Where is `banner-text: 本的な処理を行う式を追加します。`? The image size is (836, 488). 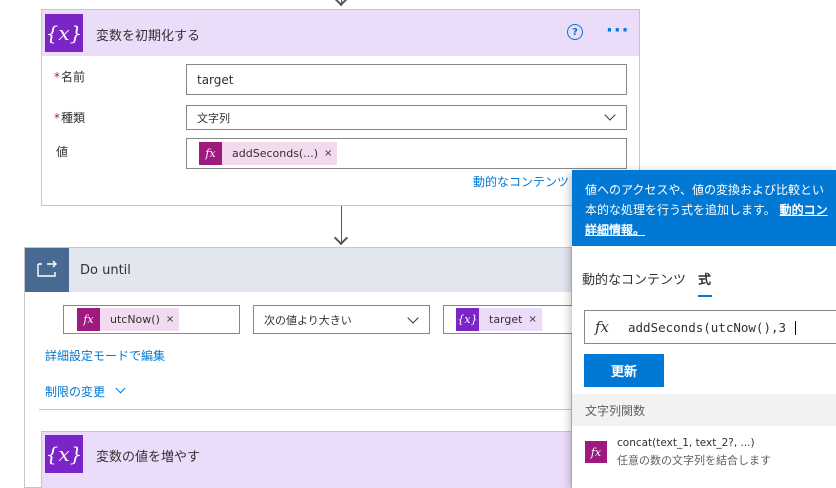 banner-text: 本的な処理を行う式を追加します。 is located at coordinates (680, 210).